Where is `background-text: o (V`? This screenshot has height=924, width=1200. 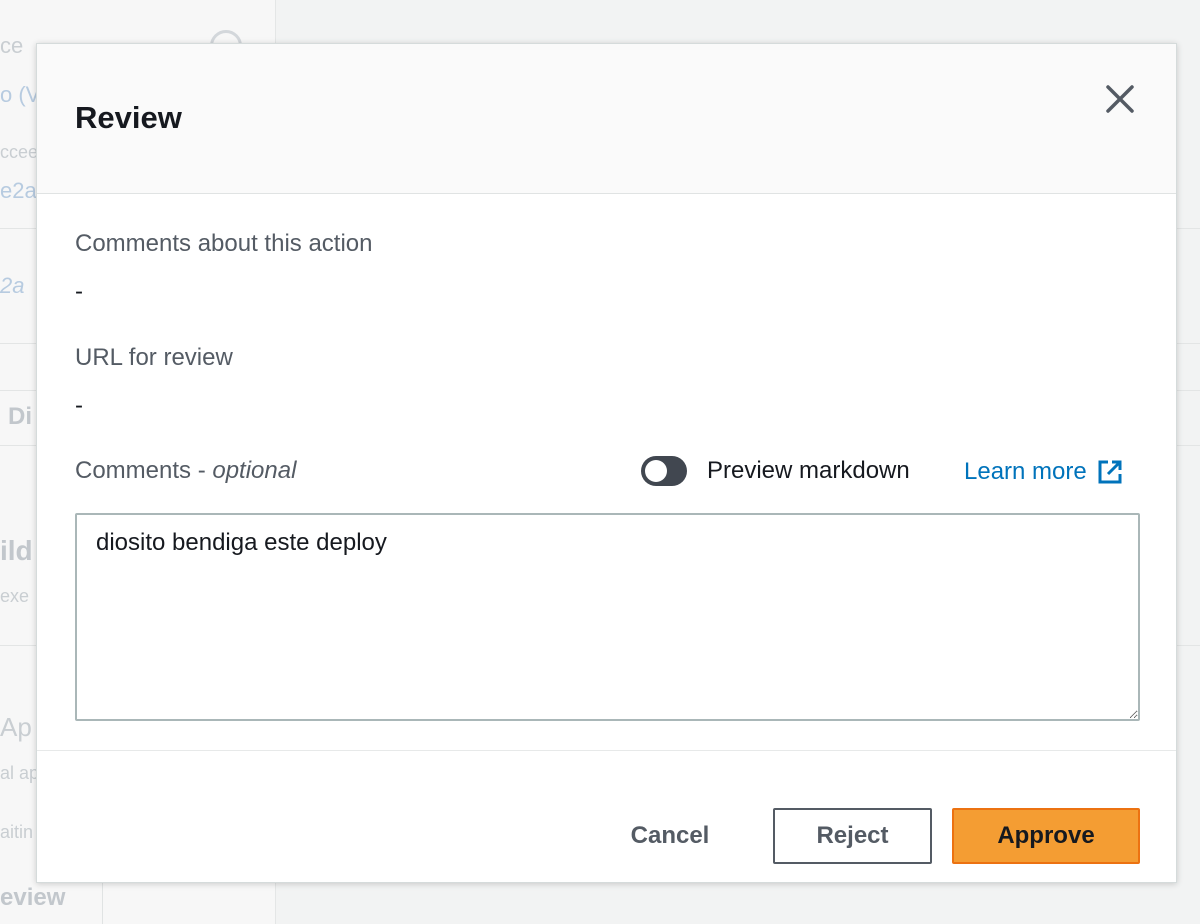
background-text: o (V is located at coordinates (20, 94).